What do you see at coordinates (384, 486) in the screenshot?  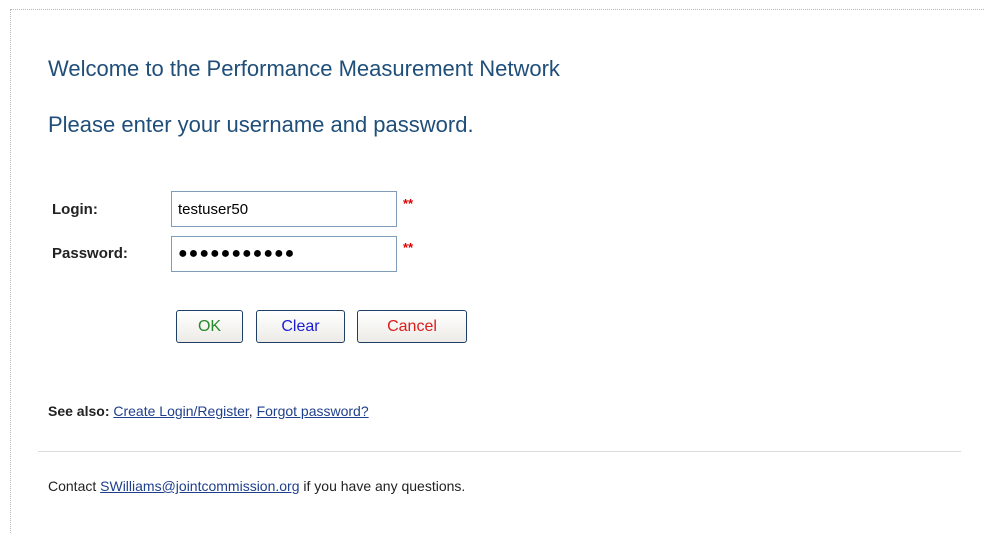 I see `contact-suffix: if you have any questions.` at bounding box center [384, 486].